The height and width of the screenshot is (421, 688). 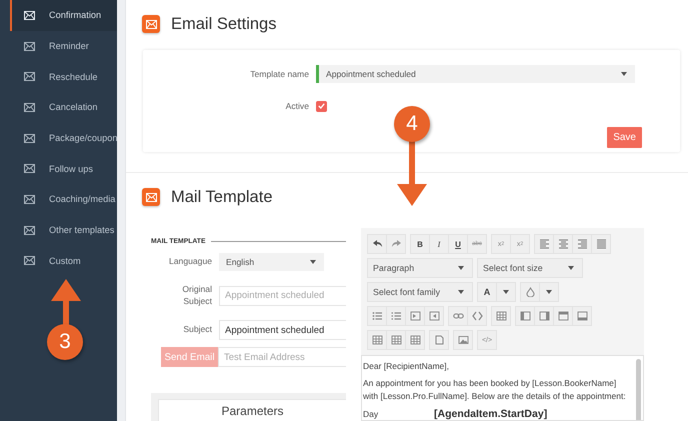 I want to click on table-icon, so click(x=501, y=316).